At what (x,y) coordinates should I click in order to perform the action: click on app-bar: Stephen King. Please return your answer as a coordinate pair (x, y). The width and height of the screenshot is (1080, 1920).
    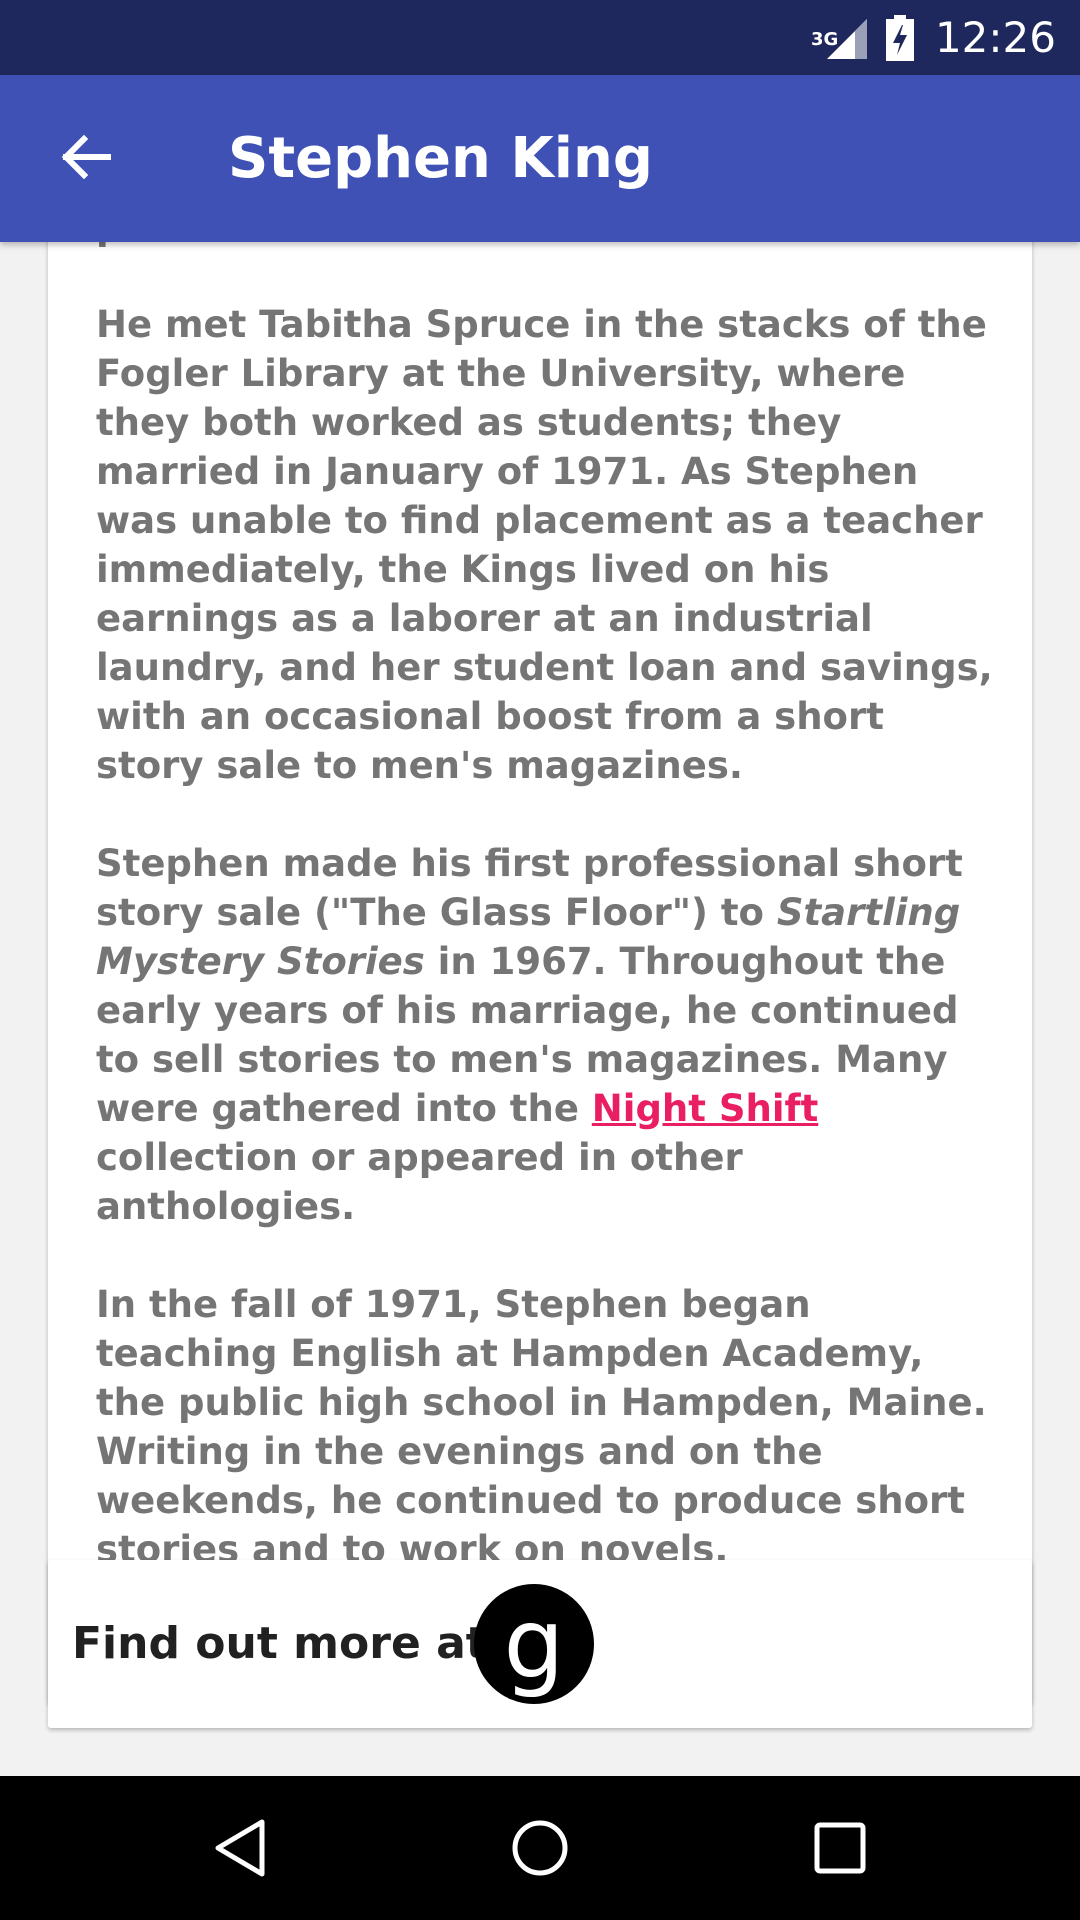
    Looking at the image, I should click on (540, 158).